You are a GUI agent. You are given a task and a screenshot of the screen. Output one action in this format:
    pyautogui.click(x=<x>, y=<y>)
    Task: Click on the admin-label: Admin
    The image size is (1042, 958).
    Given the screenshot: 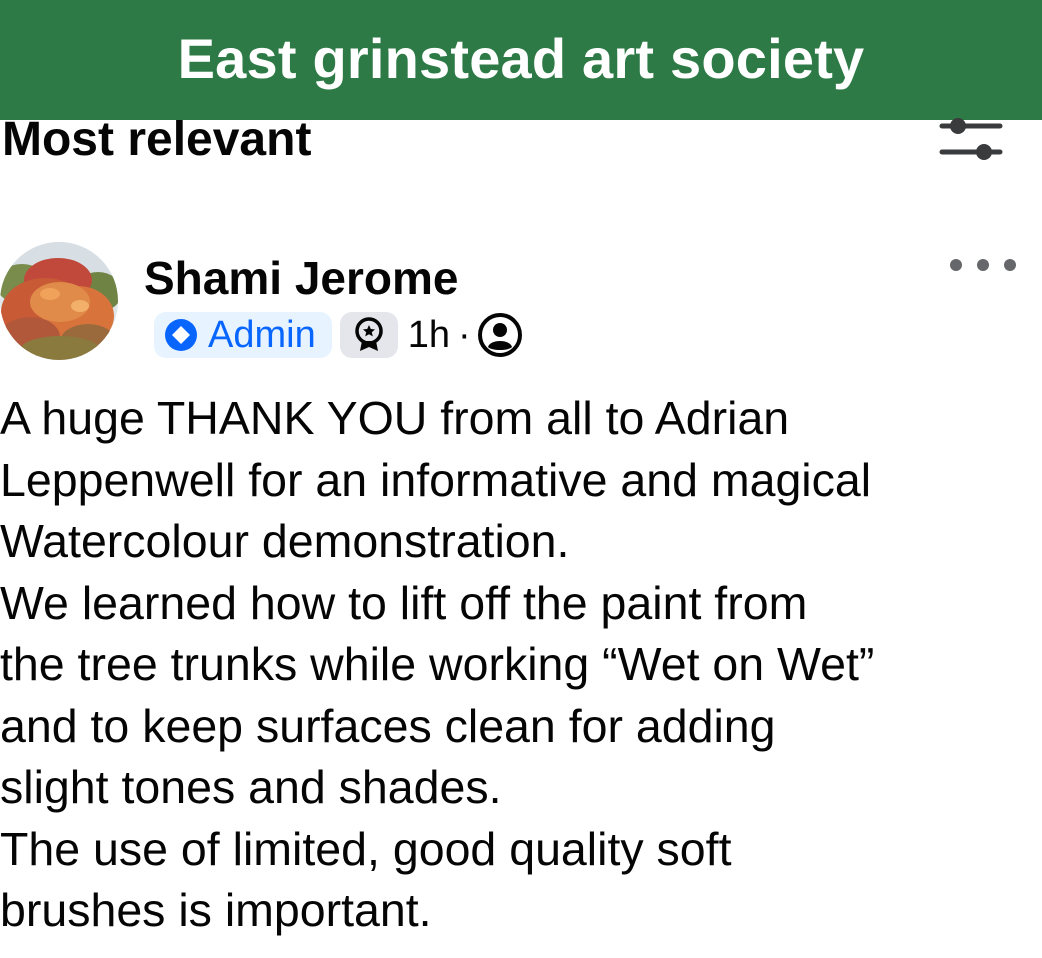 What is the action you would take?
    pyautogui.click(x=262, y=335)
    